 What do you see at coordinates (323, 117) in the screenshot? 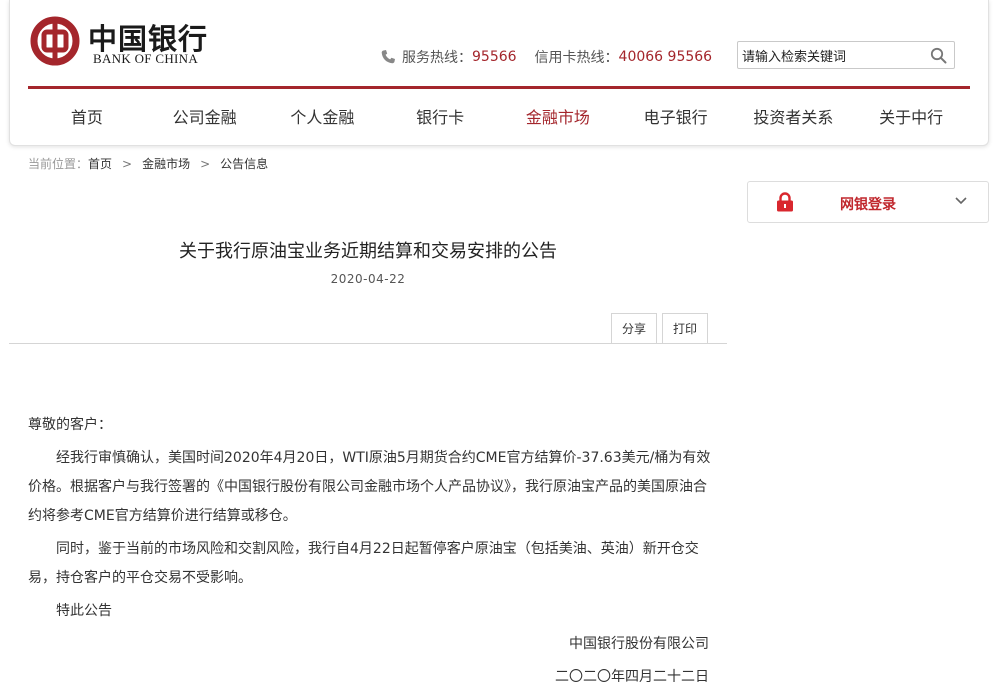
I see `nav-item-personal: 个人金融` at bounding box center [323, 117].